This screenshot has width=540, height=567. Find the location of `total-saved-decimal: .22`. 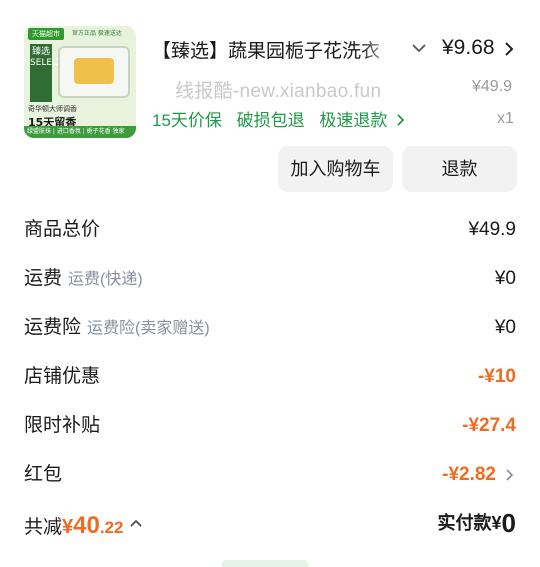

total-saved-decimal: .22 is located at coordinates (111, 527).